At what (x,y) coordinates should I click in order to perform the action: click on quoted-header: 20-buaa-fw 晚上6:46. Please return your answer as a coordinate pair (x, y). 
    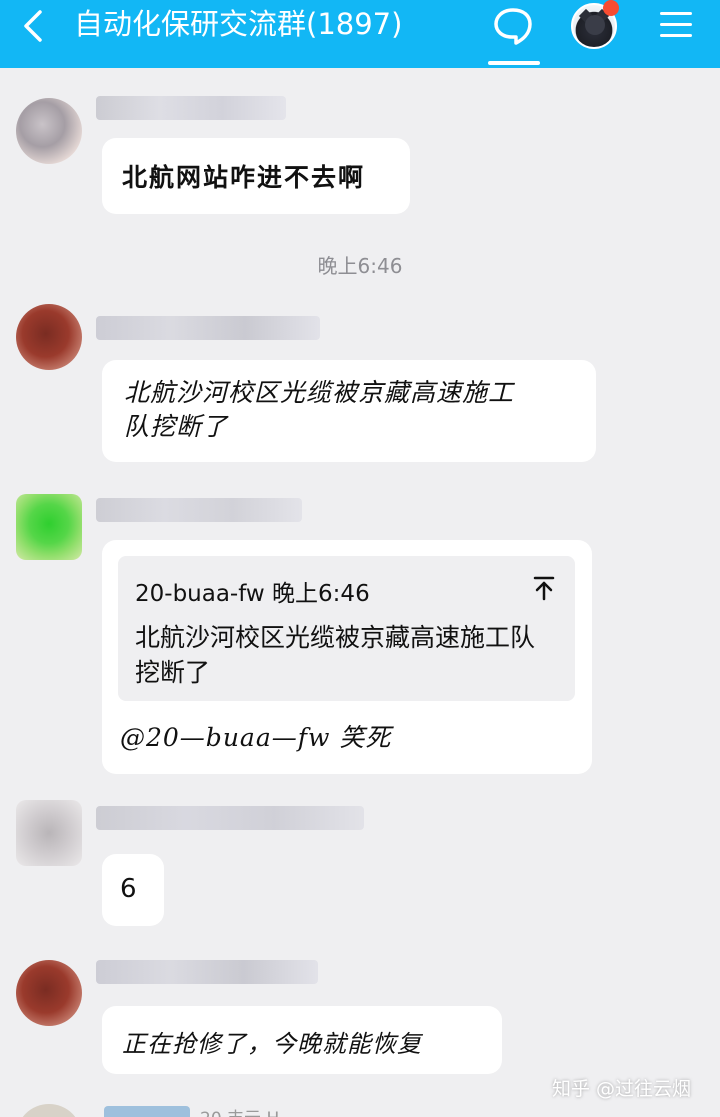
    Looking at the image, I should click on (252, 591).